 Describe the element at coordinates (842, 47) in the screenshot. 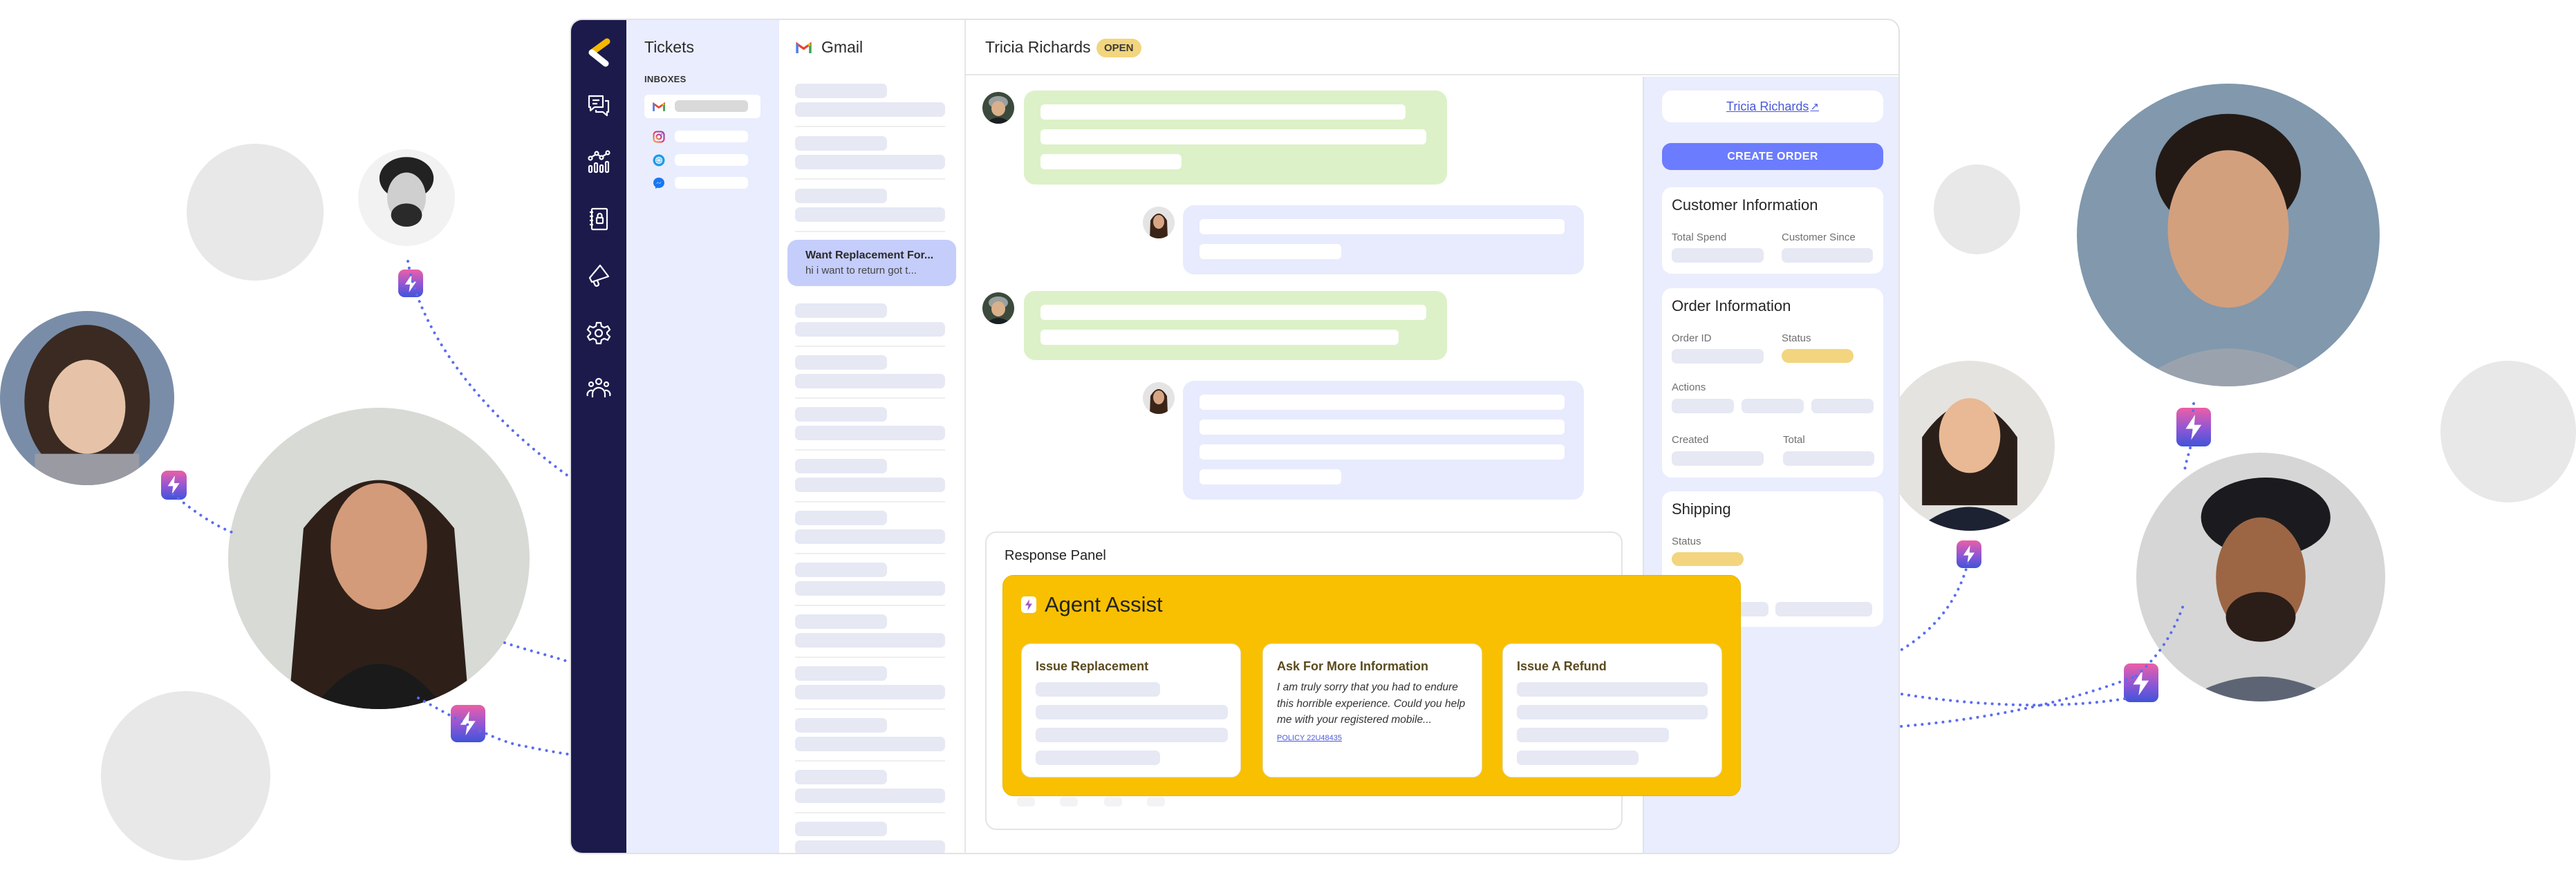

I see `list-title: Gmail` at that location.